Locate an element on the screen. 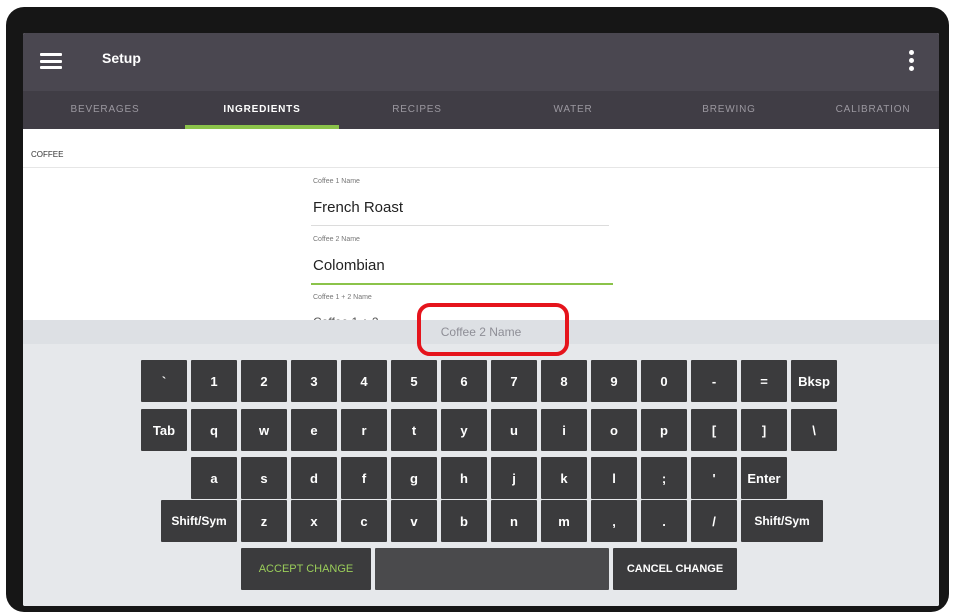 The width and height of the screenshot is (954, 614). active-tab-indicator is located at coordinates (262, 127).